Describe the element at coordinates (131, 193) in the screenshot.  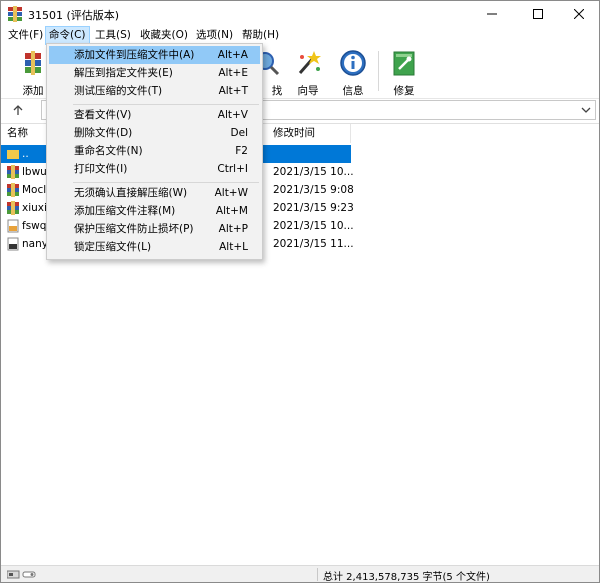
I see `menu-item-label: 无须确认直接解压缩(W)` at that location.